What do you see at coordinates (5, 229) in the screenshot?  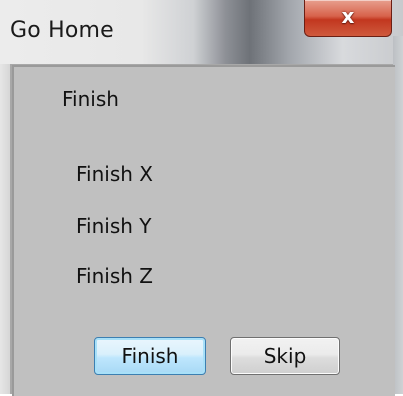 I see `window-frame-left` at bounding box center [5, 229].